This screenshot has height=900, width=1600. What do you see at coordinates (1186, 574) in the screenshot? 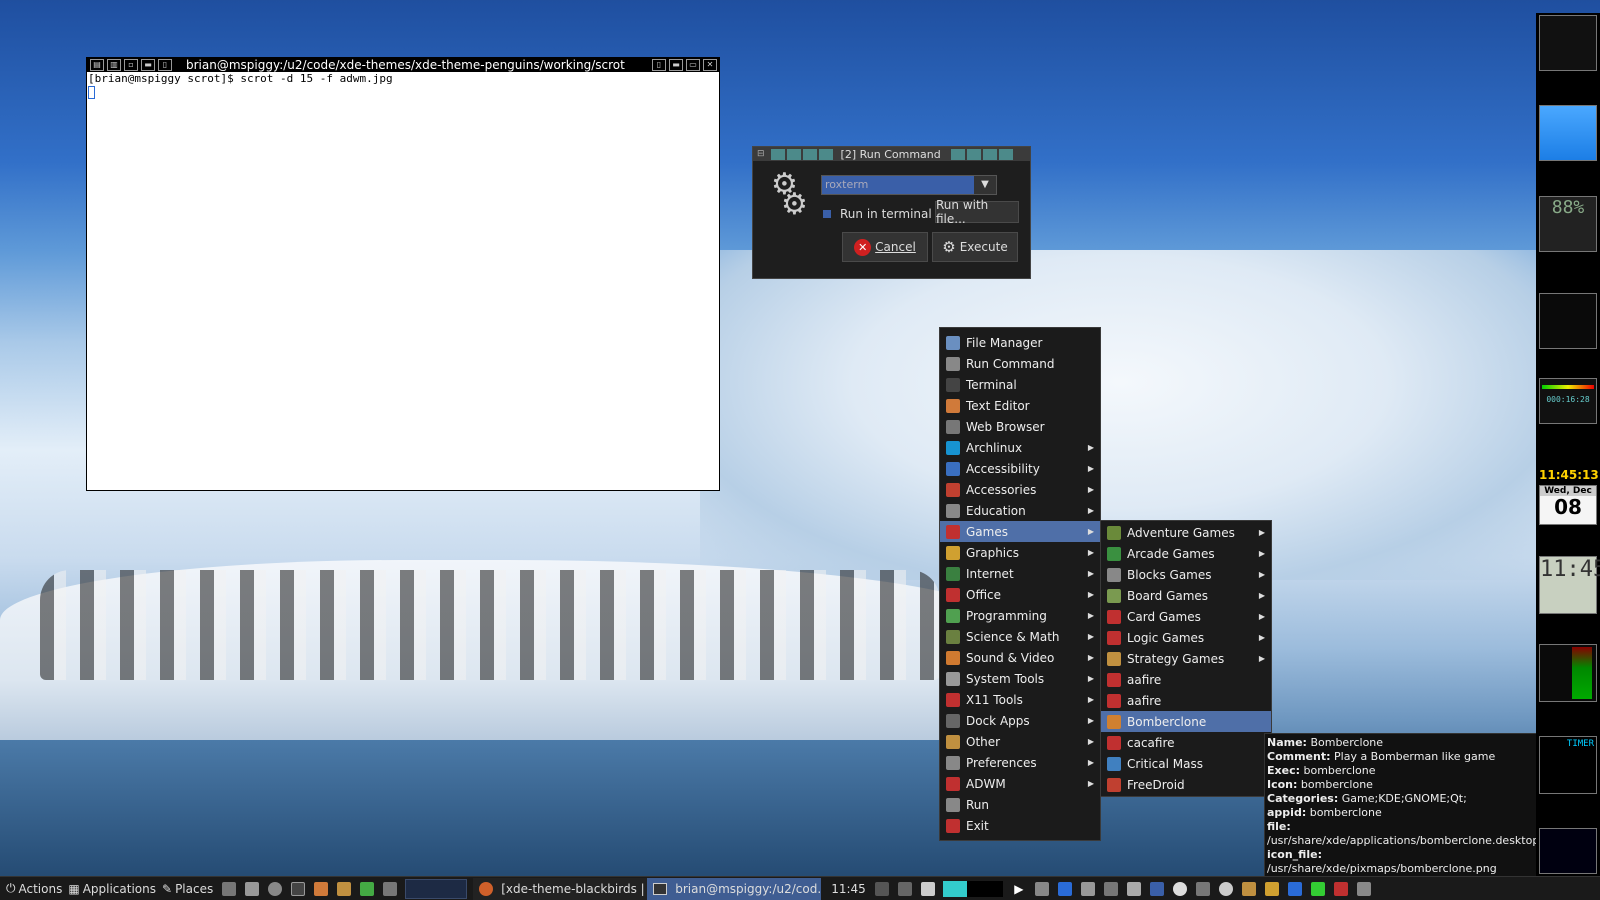
I see `games-menu-item: Blocks Games ▶` at bounding box center [1186, 574].